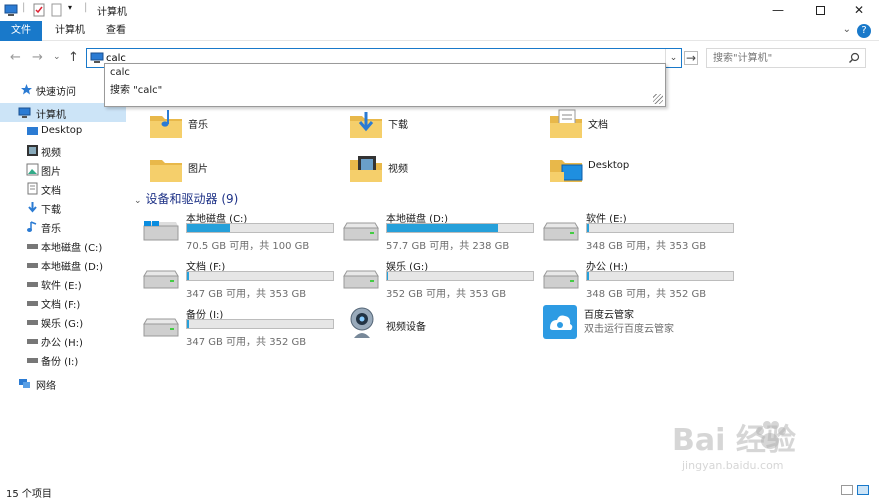  Describe the element at coordinates (63, 321) in the screenshot. I see `sidebar-item-drive-g: 娱乐 (G:)` at that location.